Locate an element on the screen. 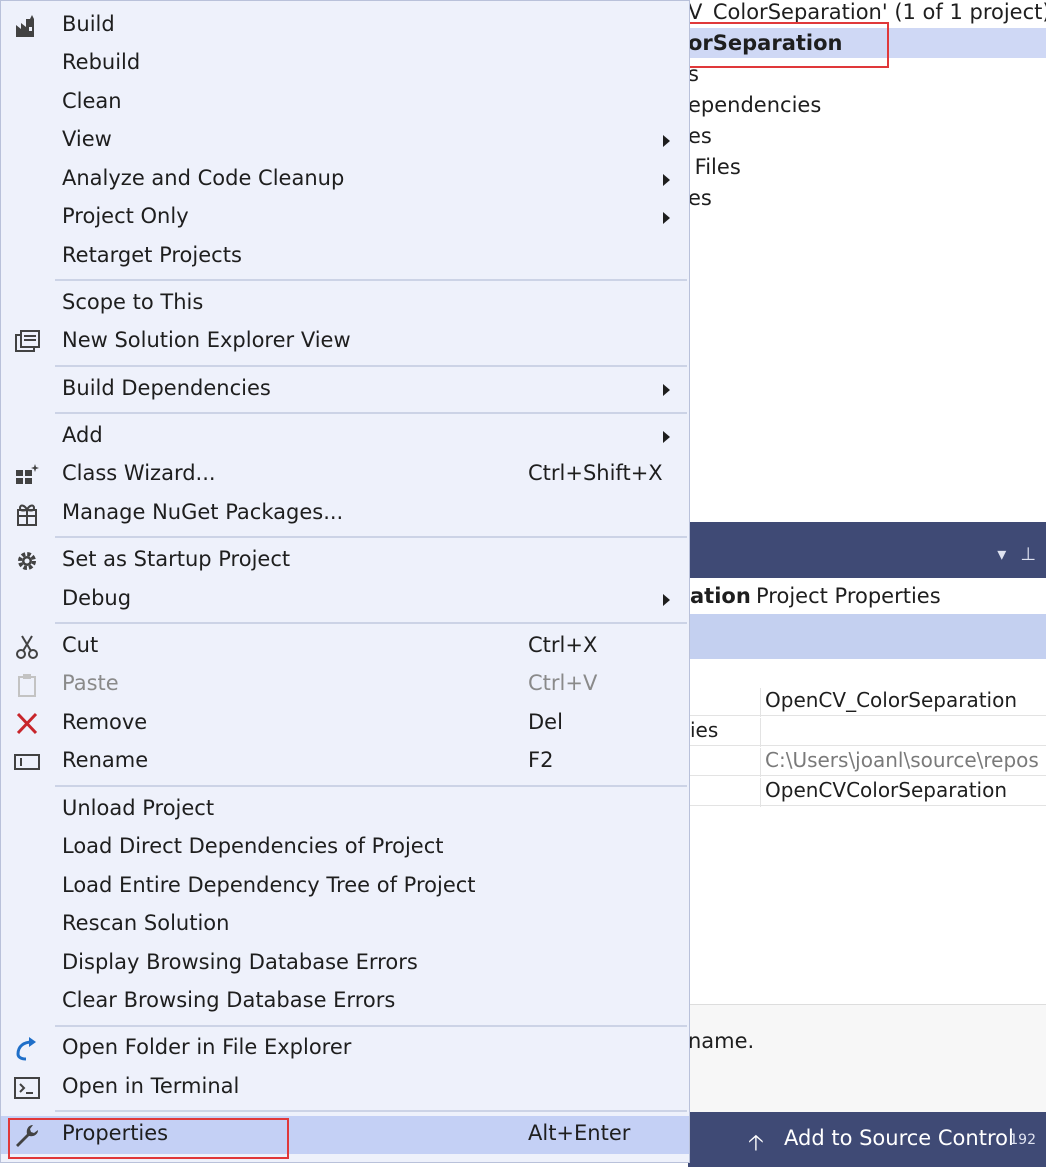 Image resolution: width=1046 pixels, height=1167 pixels. open-folder-arrow-icon is located at coordinates (27, 1049).